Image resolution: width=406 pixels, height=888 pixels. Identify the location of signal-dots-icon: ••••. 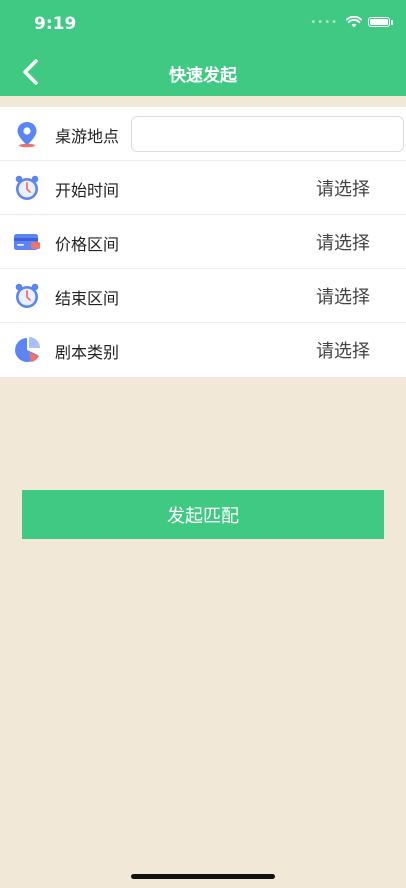
(324, 22).